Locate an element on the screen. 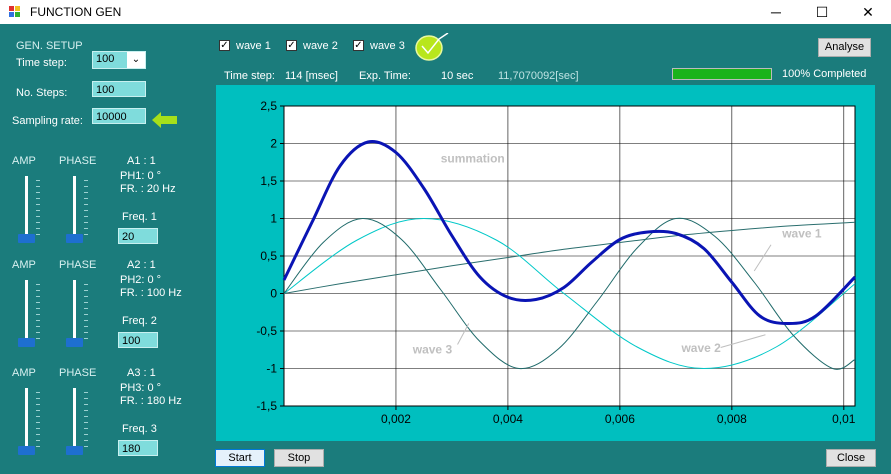 The image size is (891, 474). steps-input: 100 is located at coordinates (119, 89).